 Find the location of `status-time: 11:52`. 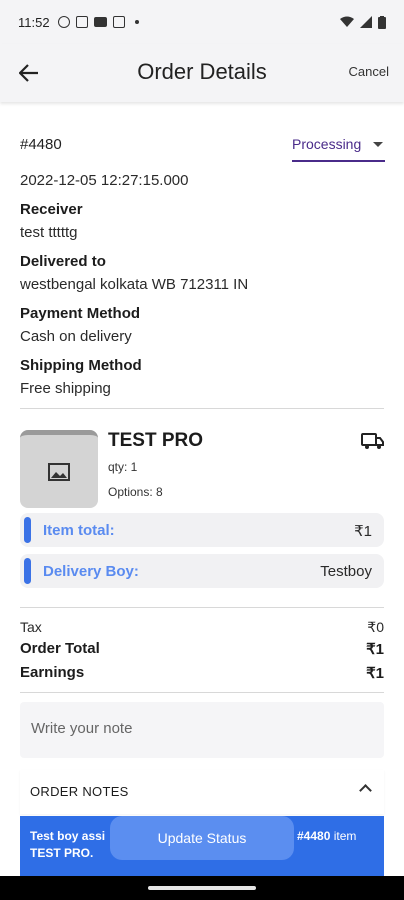

status-time: 11:52 is located at coordinates (34, 22).